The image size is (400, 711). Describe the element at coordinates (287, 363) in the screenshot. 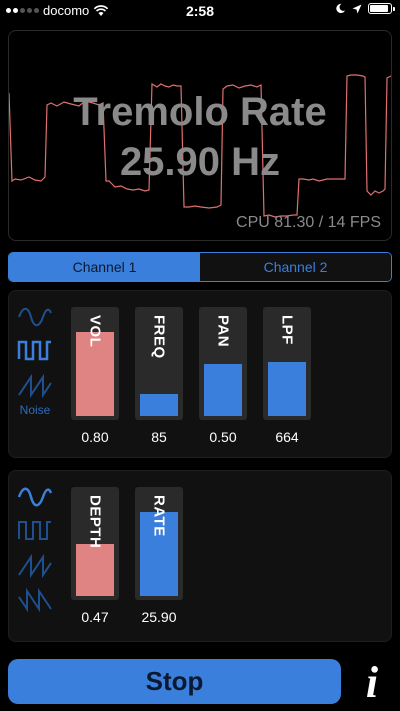

I see `lpf-slider: LPF` at that location.